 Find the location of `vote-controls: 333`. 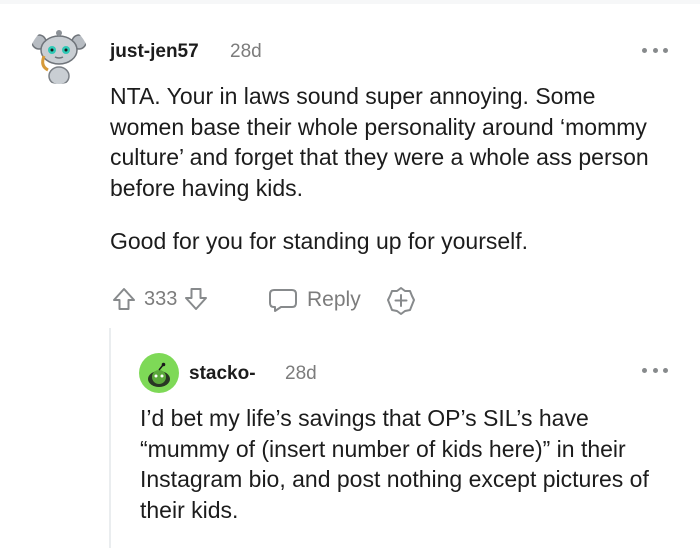

vote-controls: 333 is located at coordinates (160, 299).